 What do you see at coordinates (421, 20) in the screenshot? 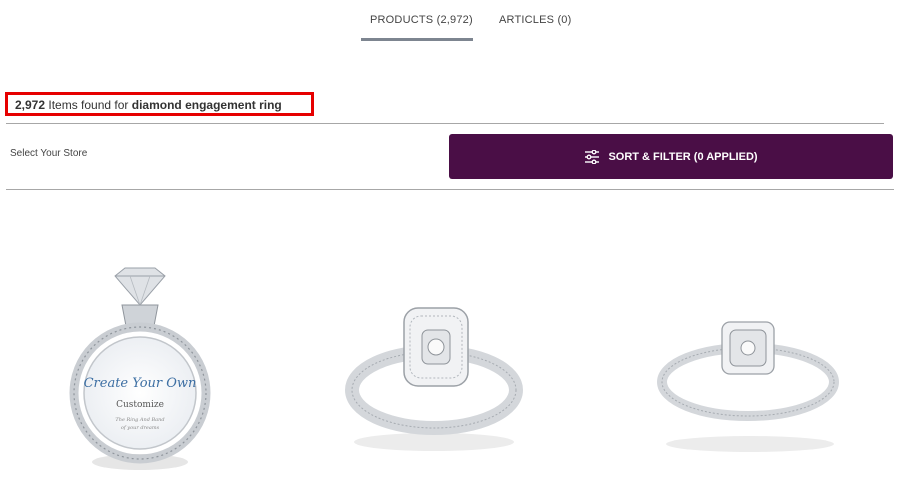
I see `tab-products: PRODUCTS (2,972)` at bounding box center [421, 20].